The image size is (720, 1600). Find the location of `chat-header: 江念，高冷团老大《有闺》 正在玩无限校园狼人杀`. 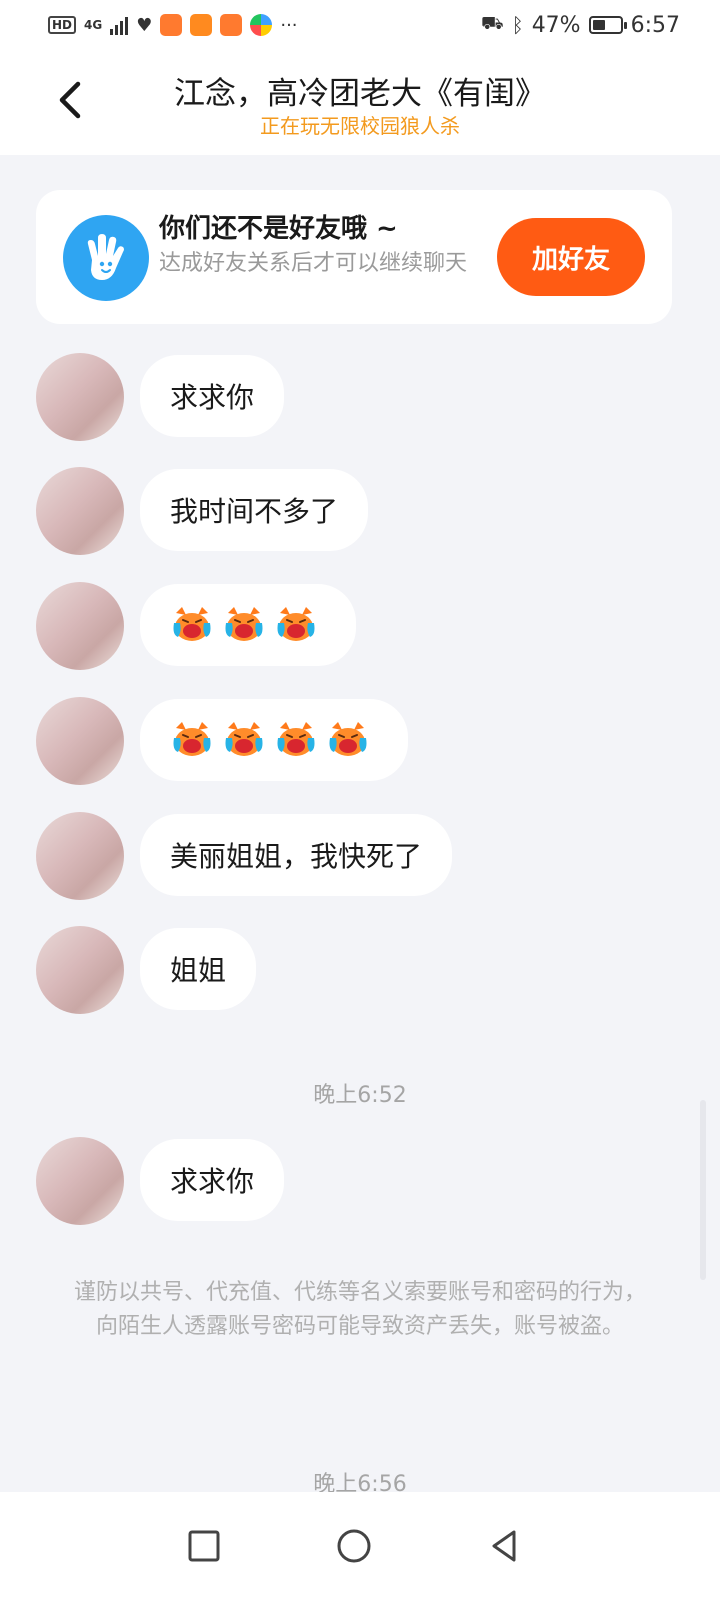

chat-header: 江念，高冷团老大《有闺》 正在玩无限校园狼人杀 is located at coordinates (360, 102).